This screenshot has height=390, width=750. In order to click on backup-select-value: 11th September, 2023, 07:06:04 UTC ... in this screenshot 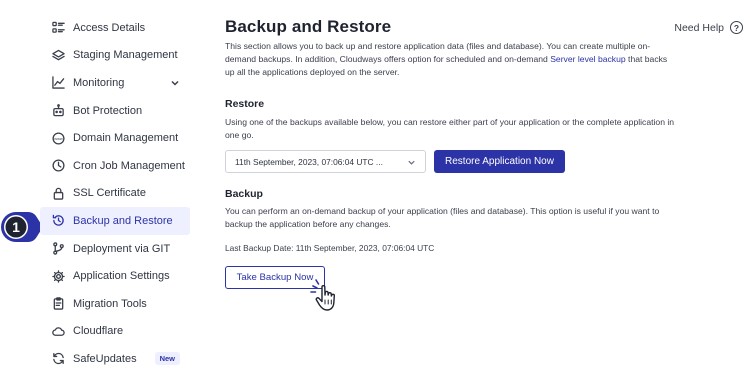, I will do `click(309, 161)`.